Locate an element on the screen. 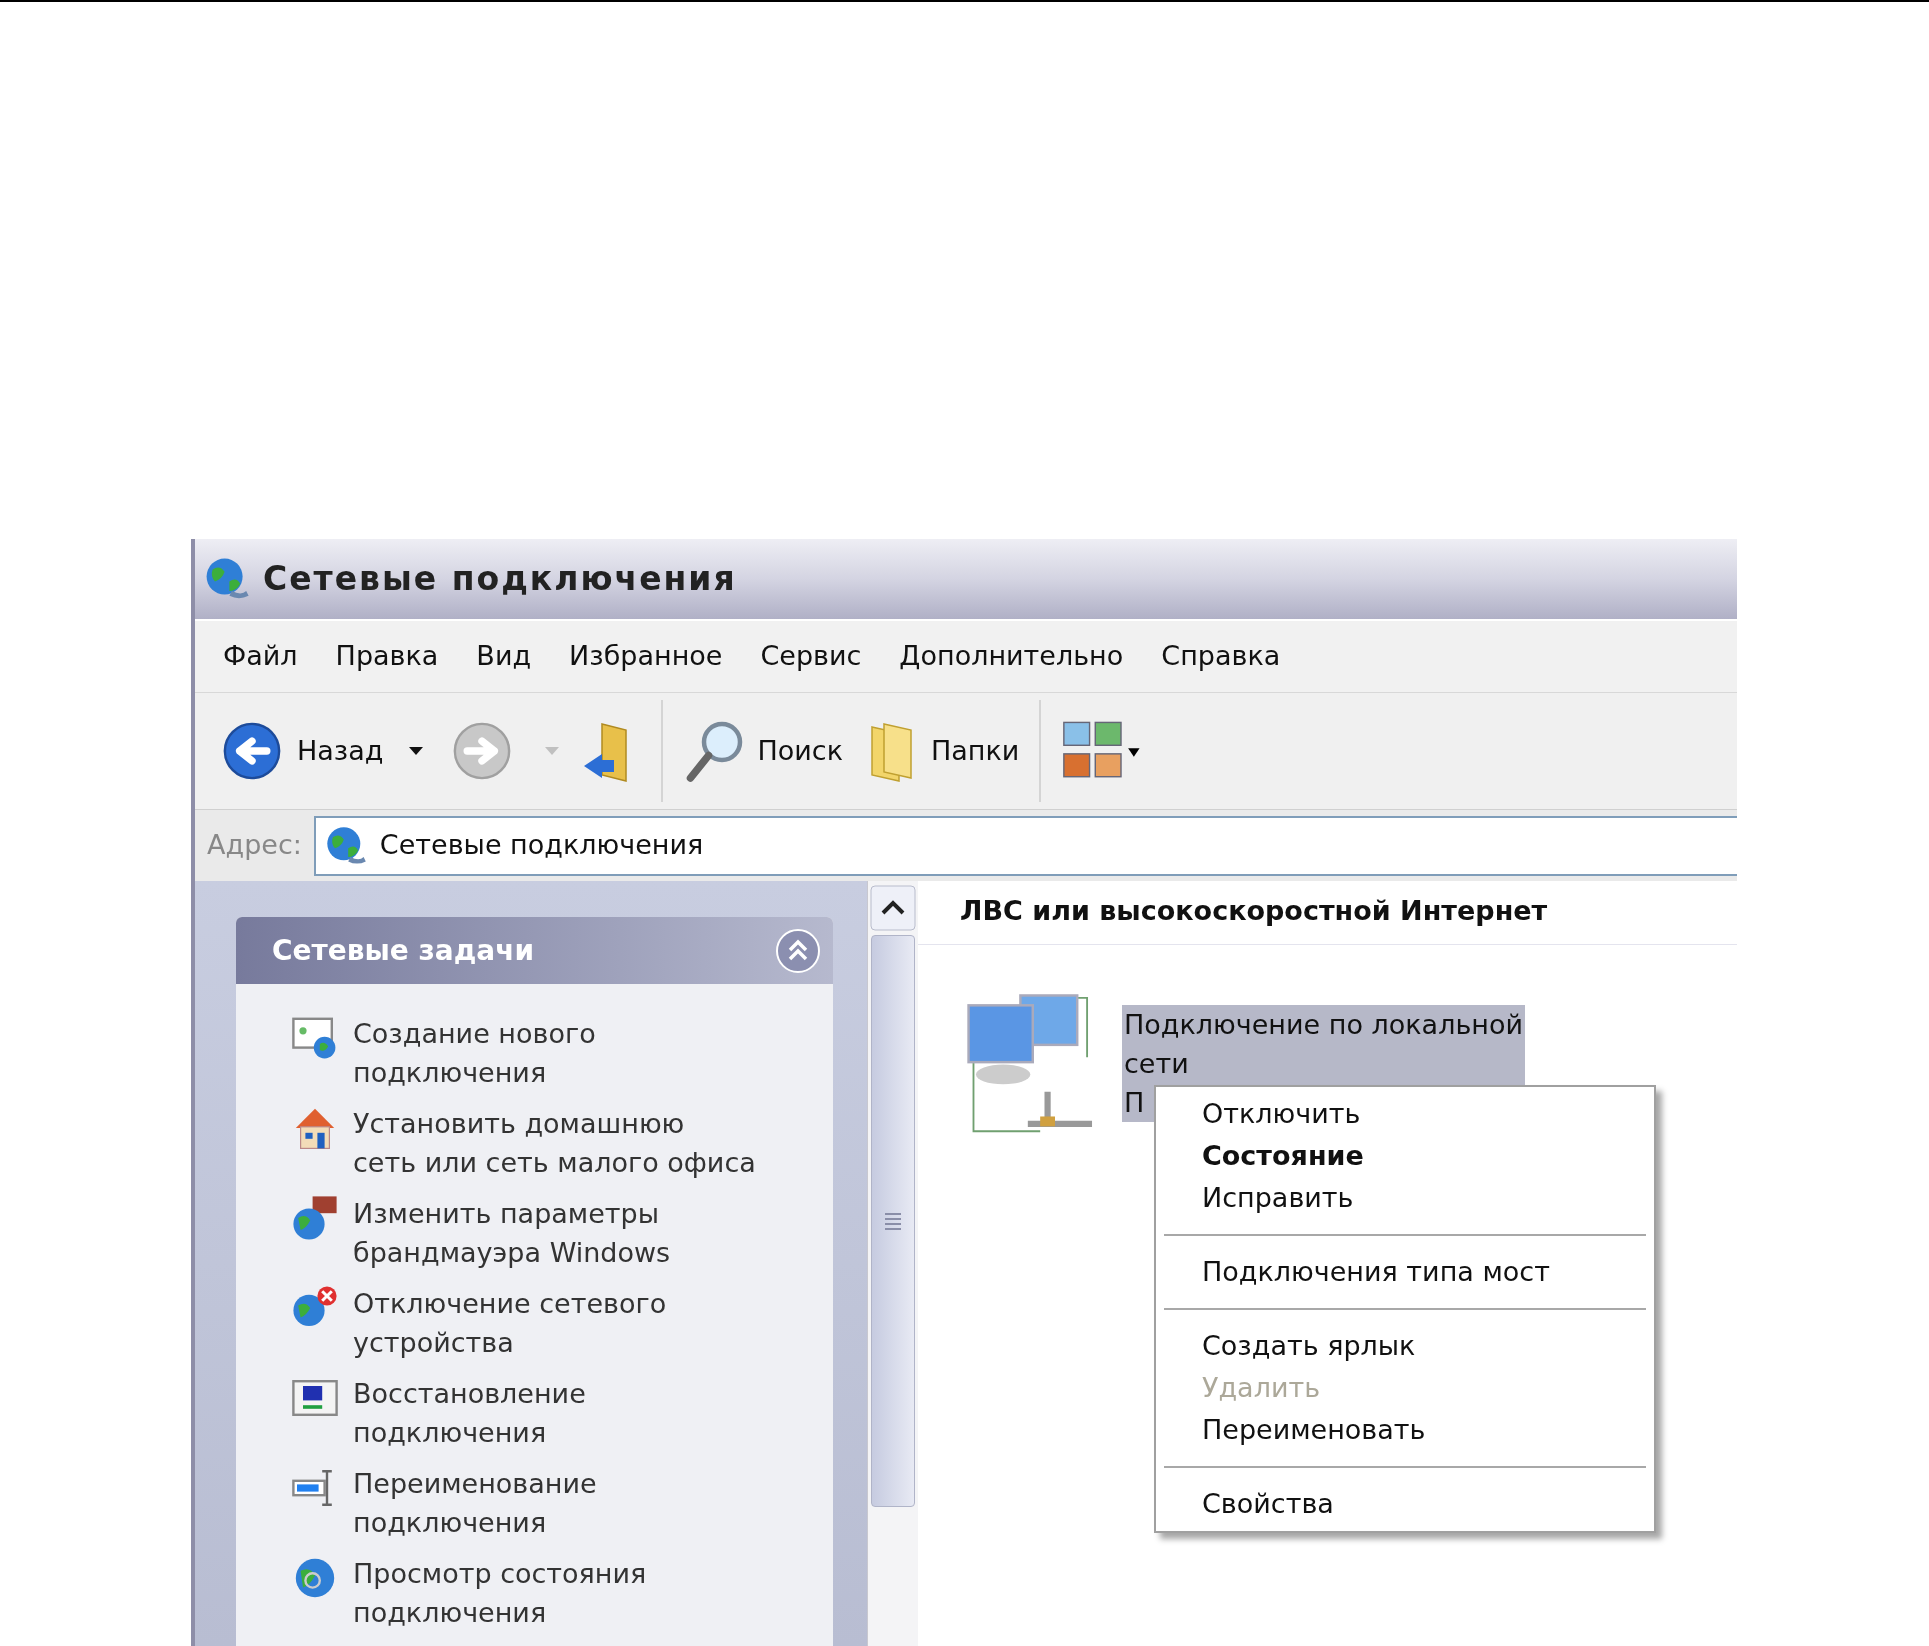 The width and height of the screenshot is (1929, 1646). scrollbar is located at coordinates (892, 1263).